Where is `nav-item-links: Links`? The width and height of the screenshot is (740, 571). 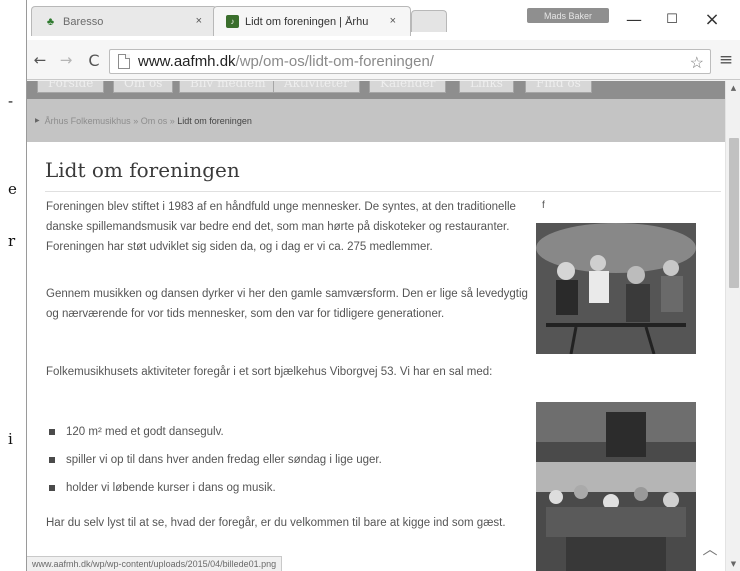 nav-item-links: Links is located at coordinates (486, 87).